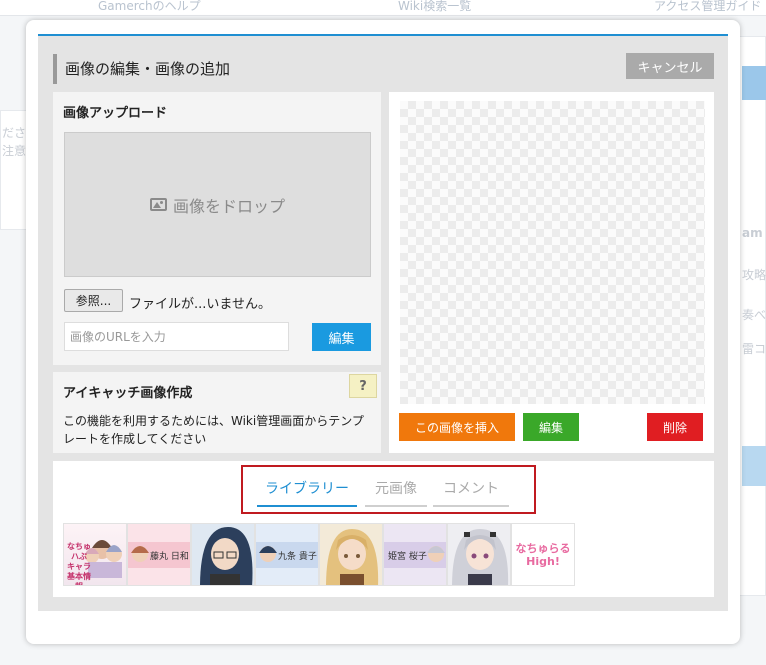 Image resolution: width=766 pixels, height=665 pixels. What do you see at coordinates (363, 386) in the screenshot?
I see `help-button: ?` at bounding box center [363, 386].